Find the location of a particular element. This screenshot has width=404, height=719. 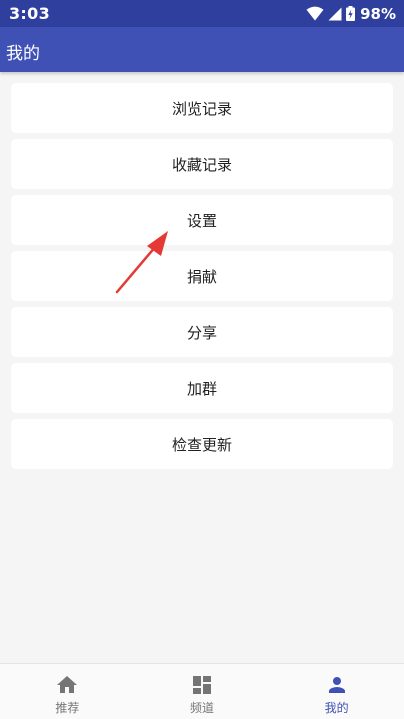

menu-item-share: 分享 is located at coordinates (202, 332).